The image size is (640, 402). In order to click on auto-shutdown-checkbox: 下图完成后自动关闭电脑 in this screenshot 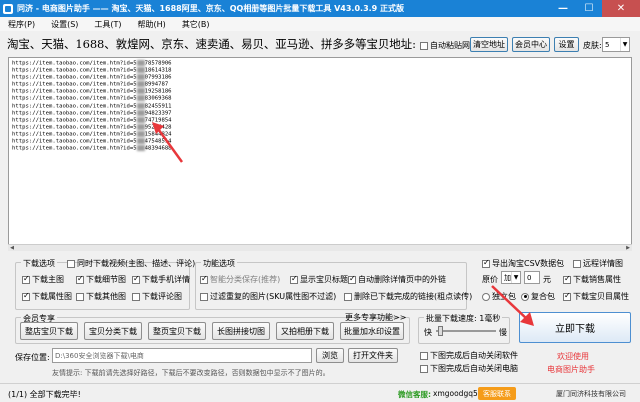, I will do `click(469, 368)`.